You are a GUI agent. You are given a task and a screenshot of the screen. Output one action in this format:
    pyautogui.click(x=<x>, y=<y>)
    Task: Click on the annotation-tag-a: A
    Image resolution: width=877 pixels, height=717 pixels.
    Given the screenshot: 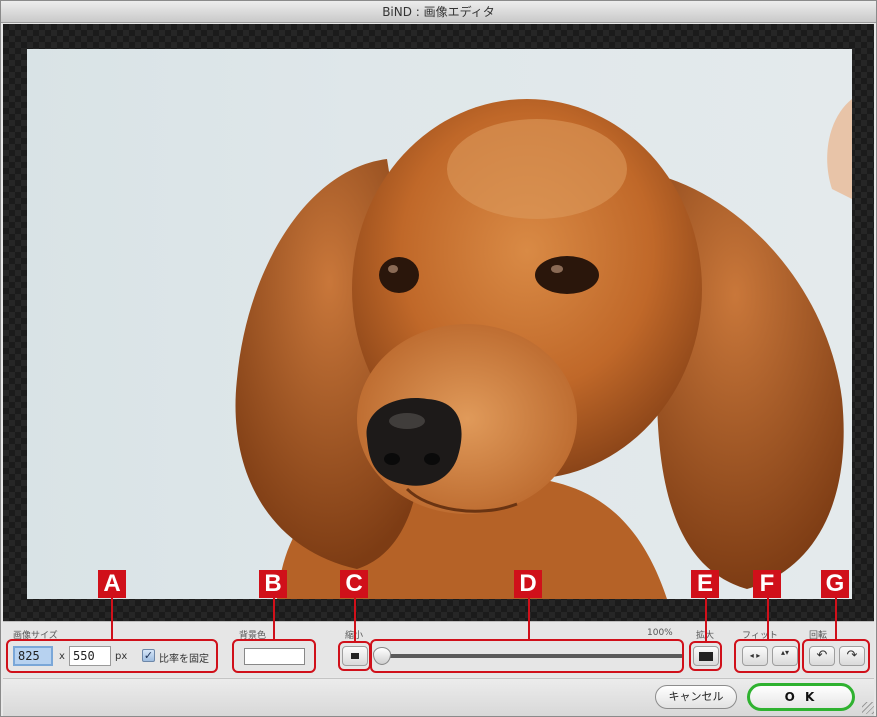 What is the action you would take?
    pyautogui.click(x=112, y=584)
    